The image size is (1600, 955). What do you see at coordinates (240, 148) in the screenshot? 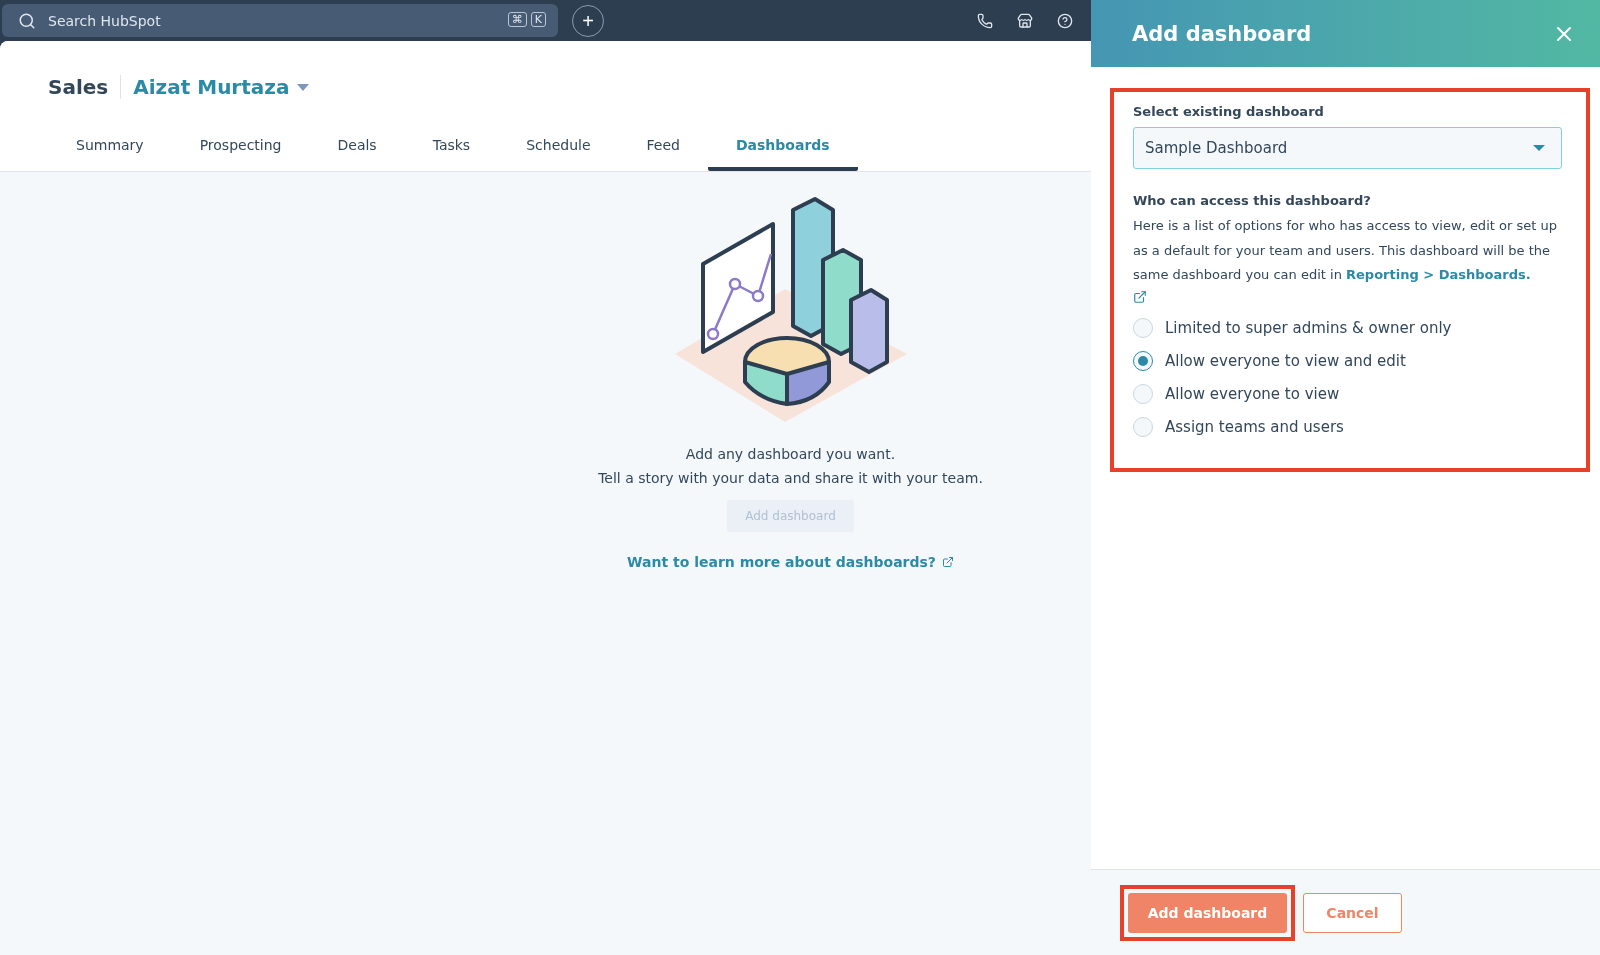
I see `tab: Prospecting` at bounding box center [240, 148].